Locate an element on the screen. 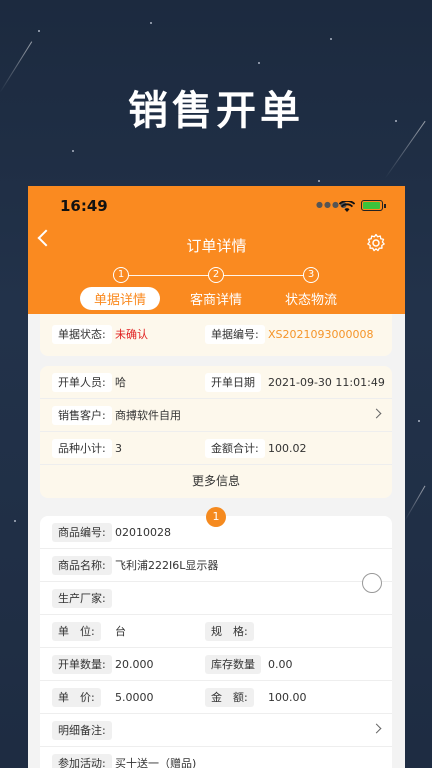  quantity-value: 20.000 is located at coordinates (134, 664).